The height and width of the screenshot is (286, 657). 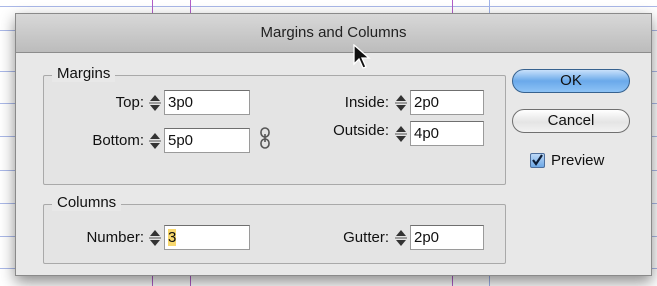 I want to click on top-input: 3p0, so click(x=207, y=102).